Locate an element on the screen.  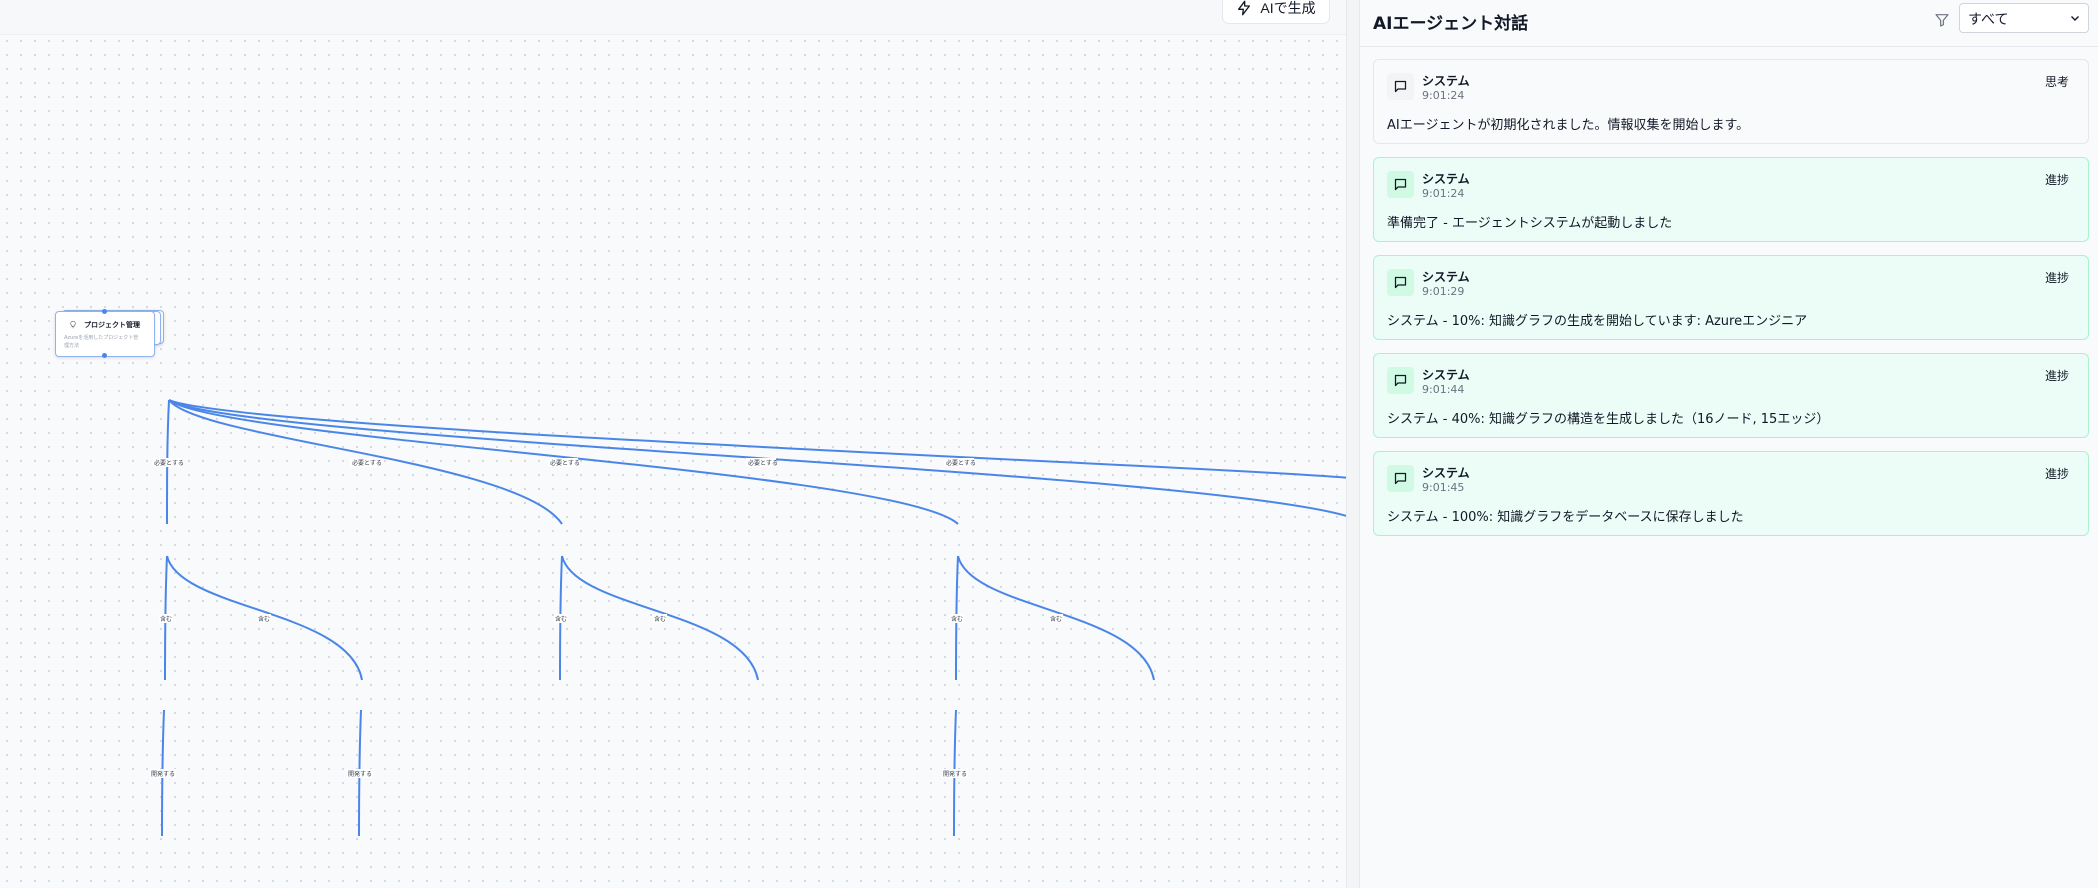
message-text: システム - 100%: 知識グラフをデータベースに保存しました is located at coordinates (1565, 517).